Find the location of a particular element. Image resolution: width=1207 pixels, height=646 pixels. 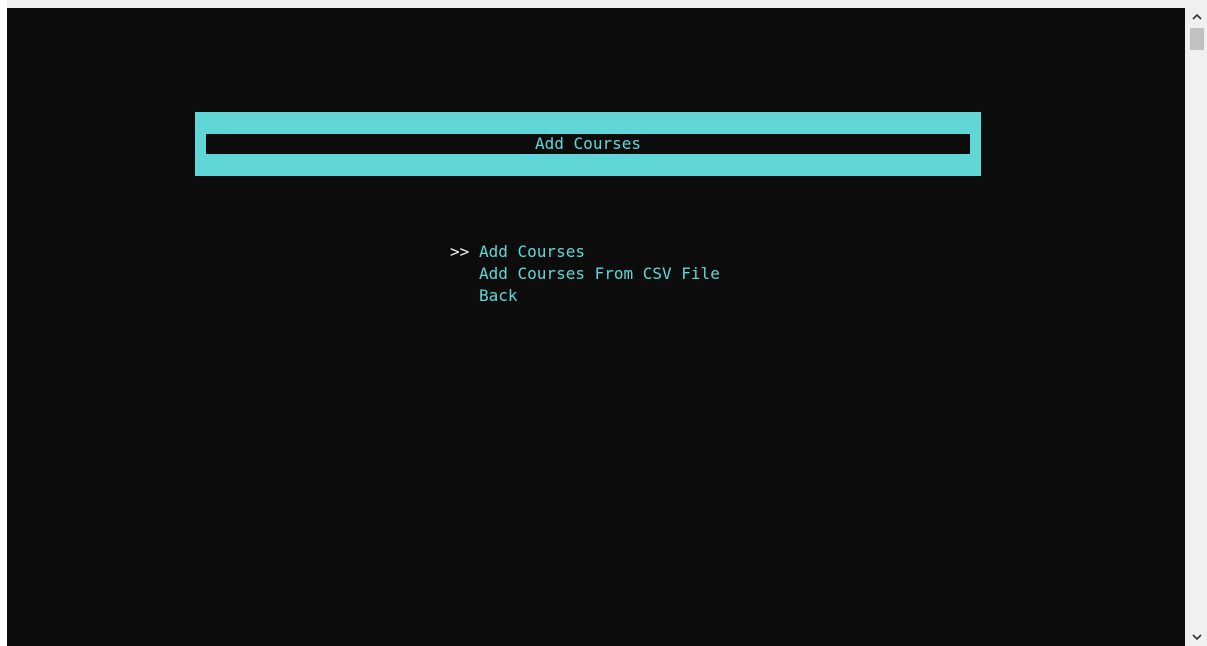

scroll-thumb is located at coordinates (1197, 39).